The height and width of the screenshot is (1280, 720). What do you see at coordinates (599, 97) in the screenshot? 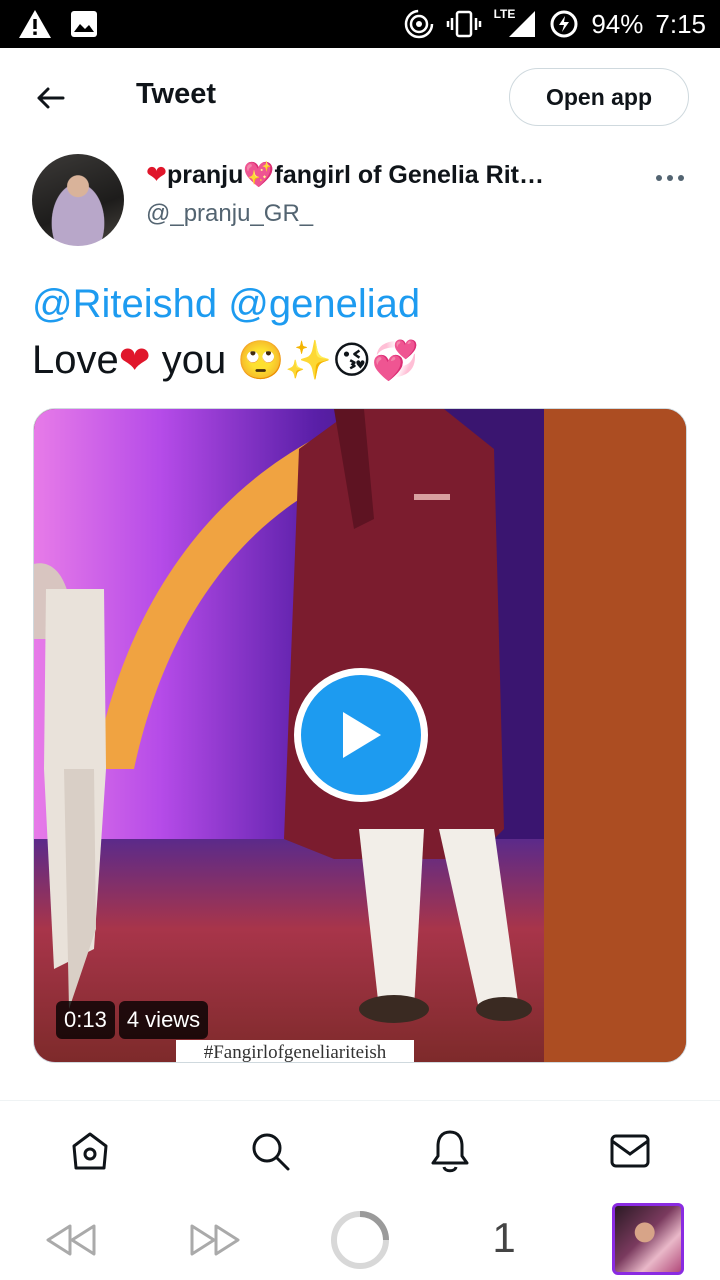
I see `open-app-button: Open app` at bounding box center [599, 97].